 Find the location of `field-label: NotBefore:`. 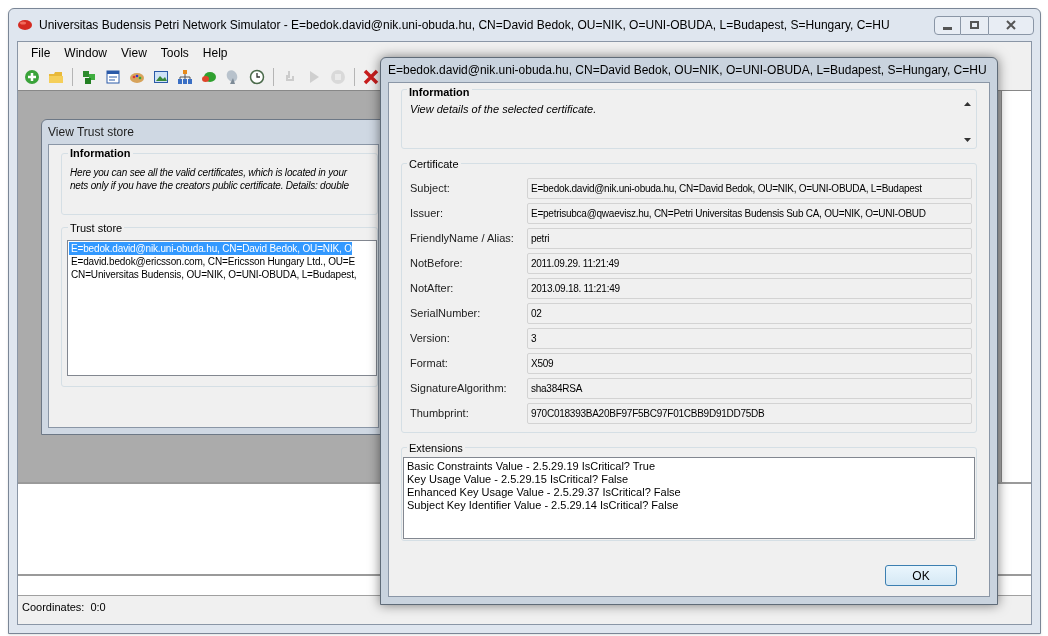

field-label: NotBefore: is located at coordinates (437, 264).